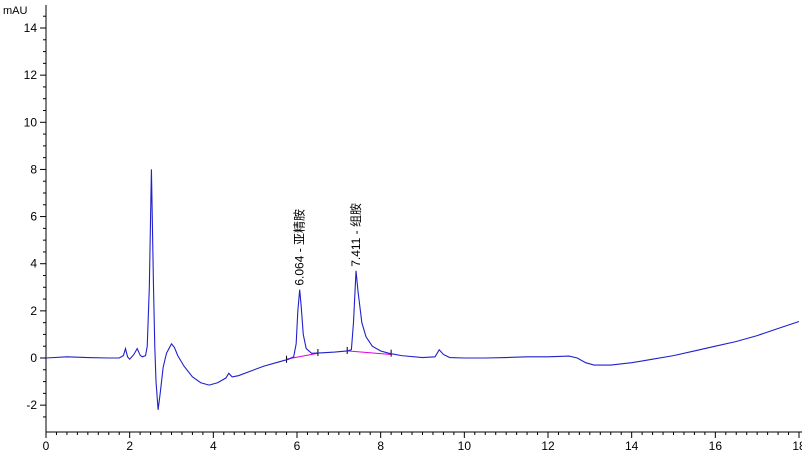  Describe the element at coordinates (31, 75) in the screenshot. I see `y-tick-label: 12` at that location.